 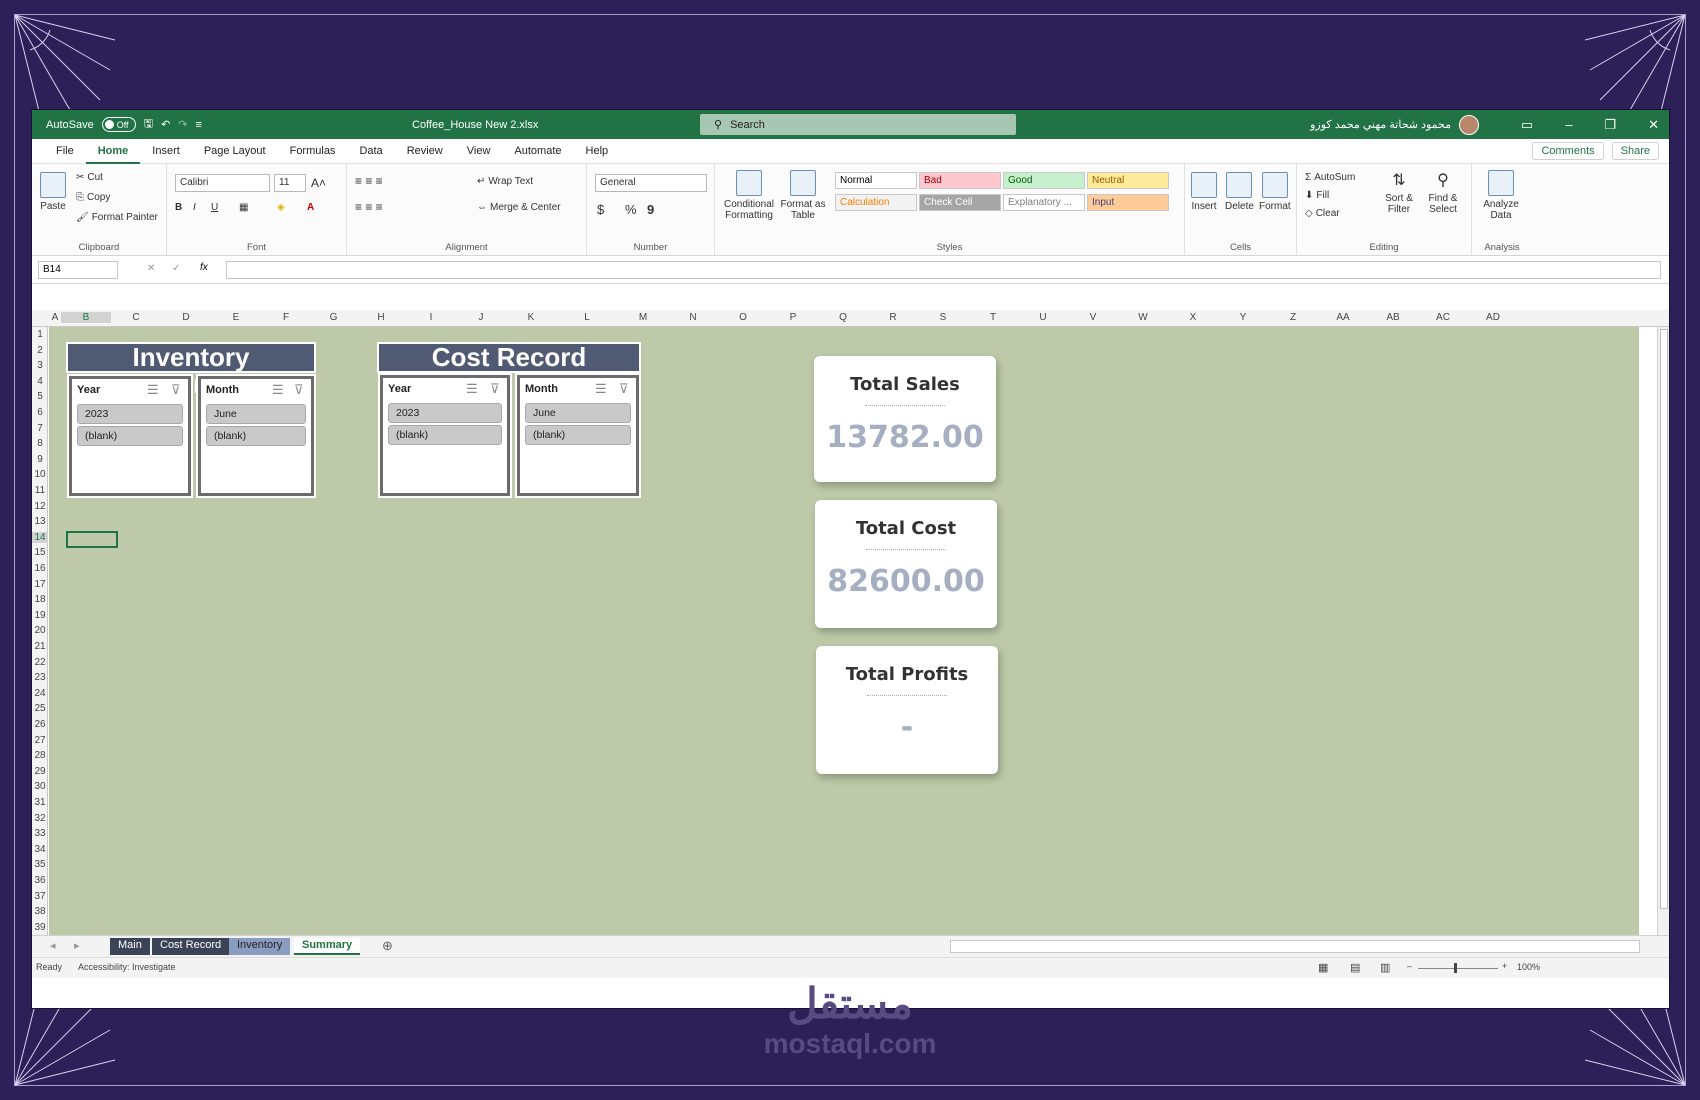 I want to click on normal-view-icon: ▦, so click(x=1323, y=967).